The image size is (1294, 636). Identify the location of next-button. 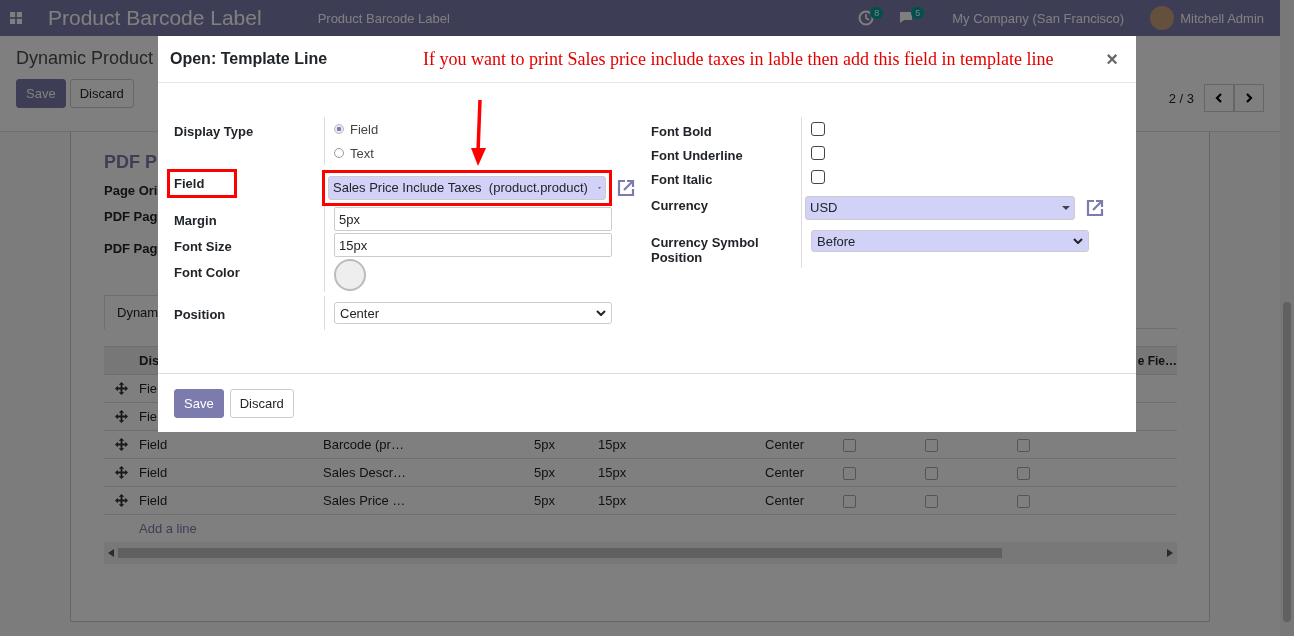
(1249, 98).